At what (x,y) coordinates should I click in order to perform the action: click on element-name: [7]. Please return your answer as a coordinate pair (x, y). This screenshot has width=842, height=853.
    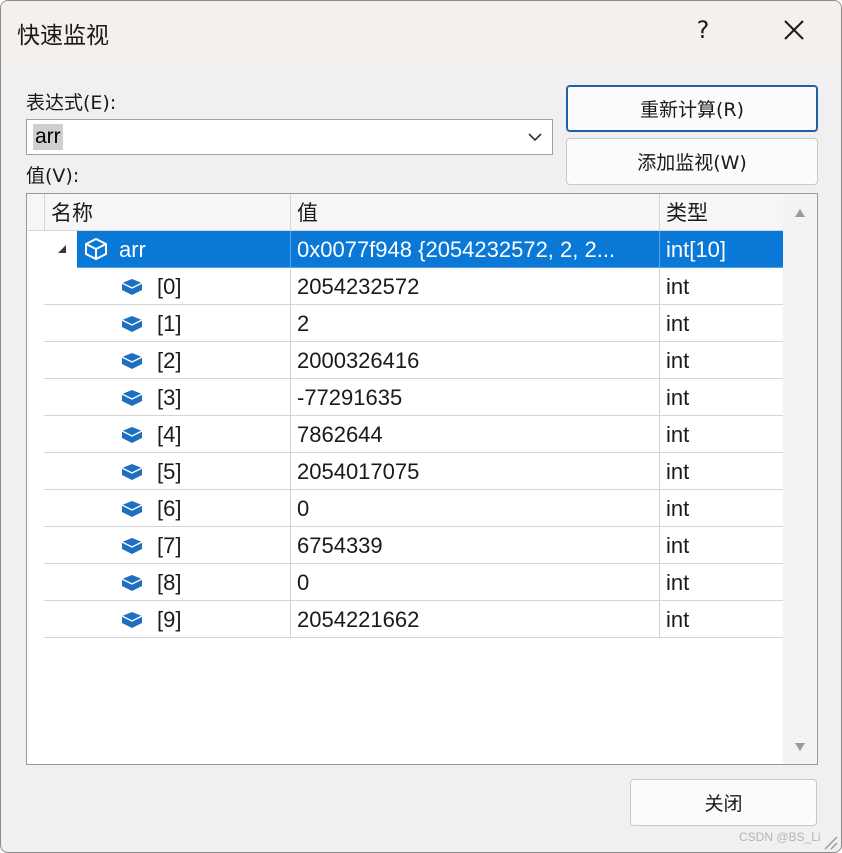
    Looking at the image, I should click on (169, 545).